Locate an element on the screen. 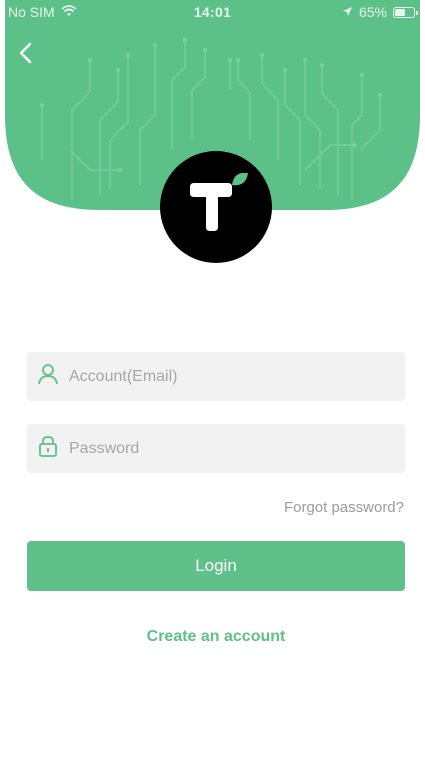  create-account-link: Create an account is located at coordinates (212, 637).